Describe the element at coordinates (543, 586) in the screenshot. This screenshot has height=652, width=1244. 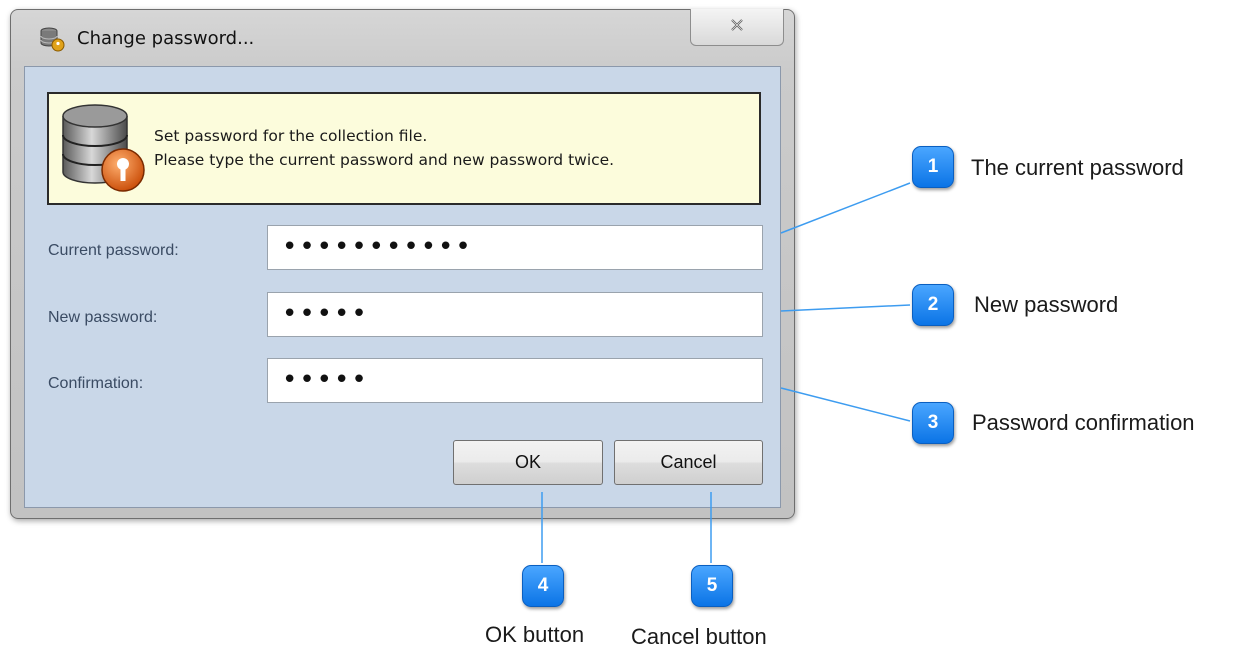
I see `callout-badge-4: 4` at that location.